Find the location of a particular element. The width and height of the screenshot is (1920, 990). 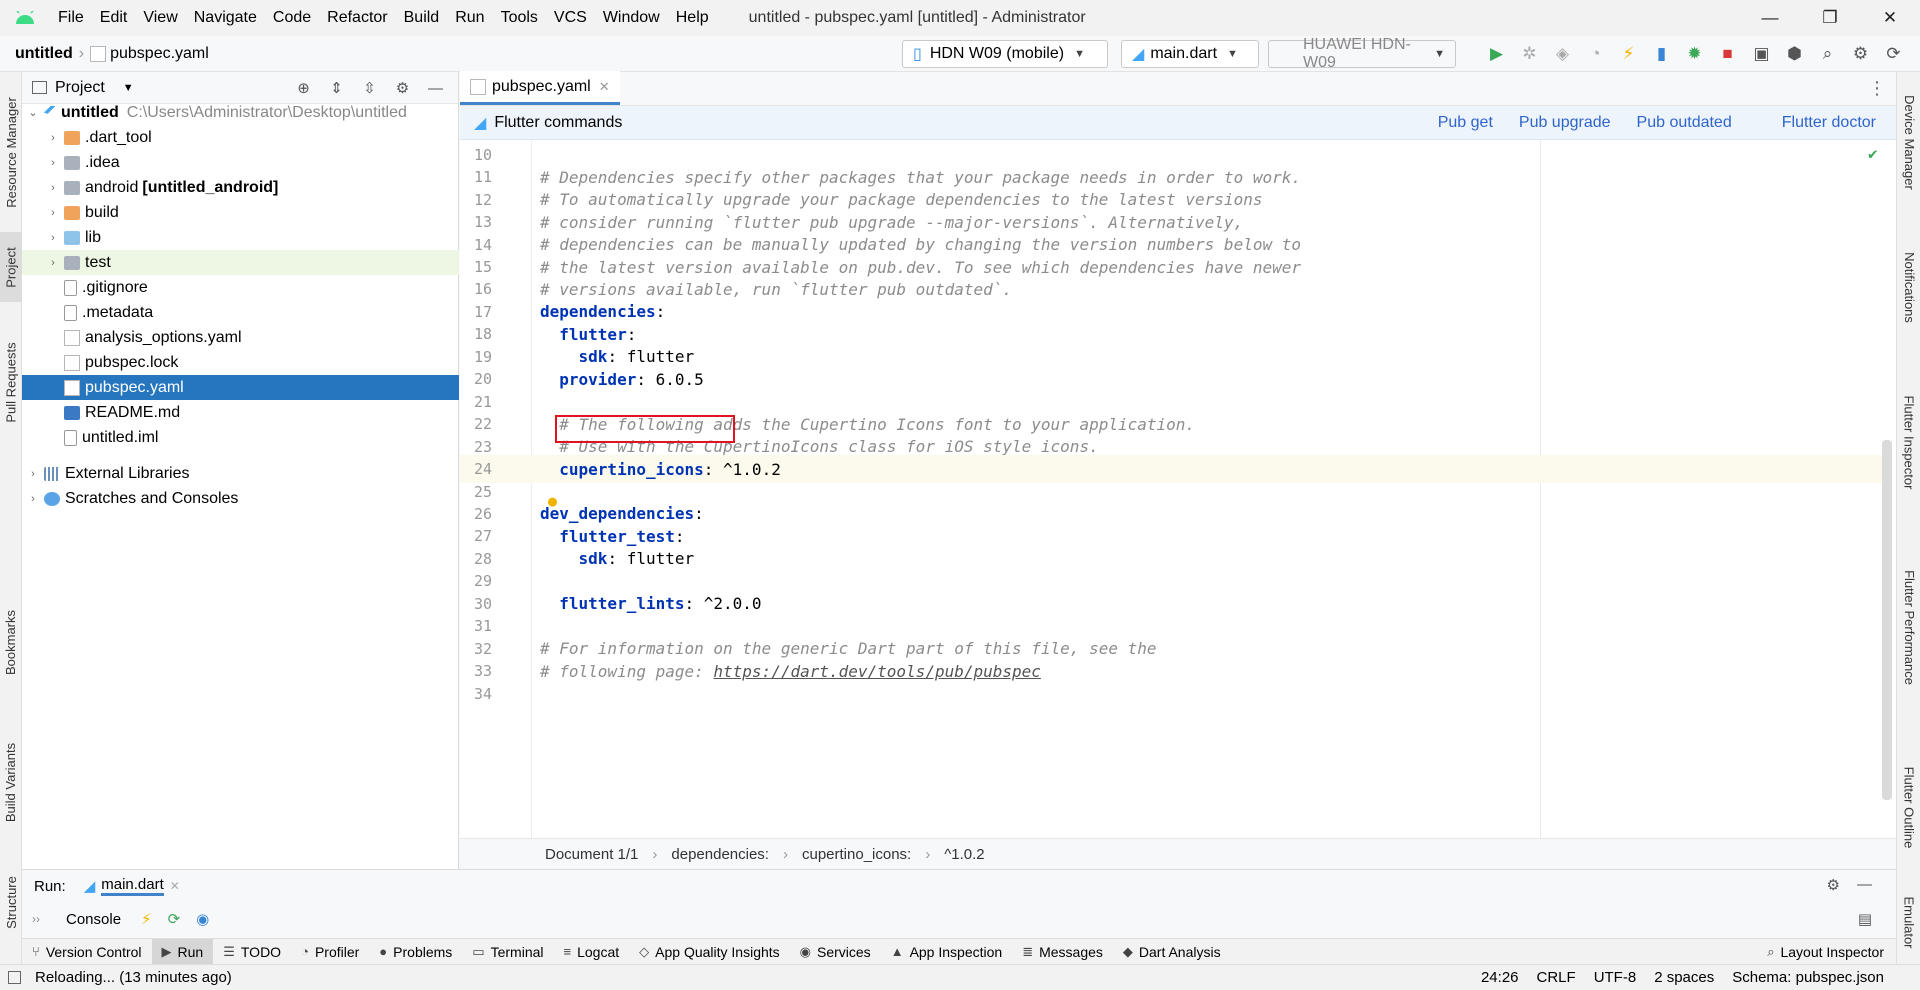

devtools-icon: ◉ is located at coordinates (202, 919).